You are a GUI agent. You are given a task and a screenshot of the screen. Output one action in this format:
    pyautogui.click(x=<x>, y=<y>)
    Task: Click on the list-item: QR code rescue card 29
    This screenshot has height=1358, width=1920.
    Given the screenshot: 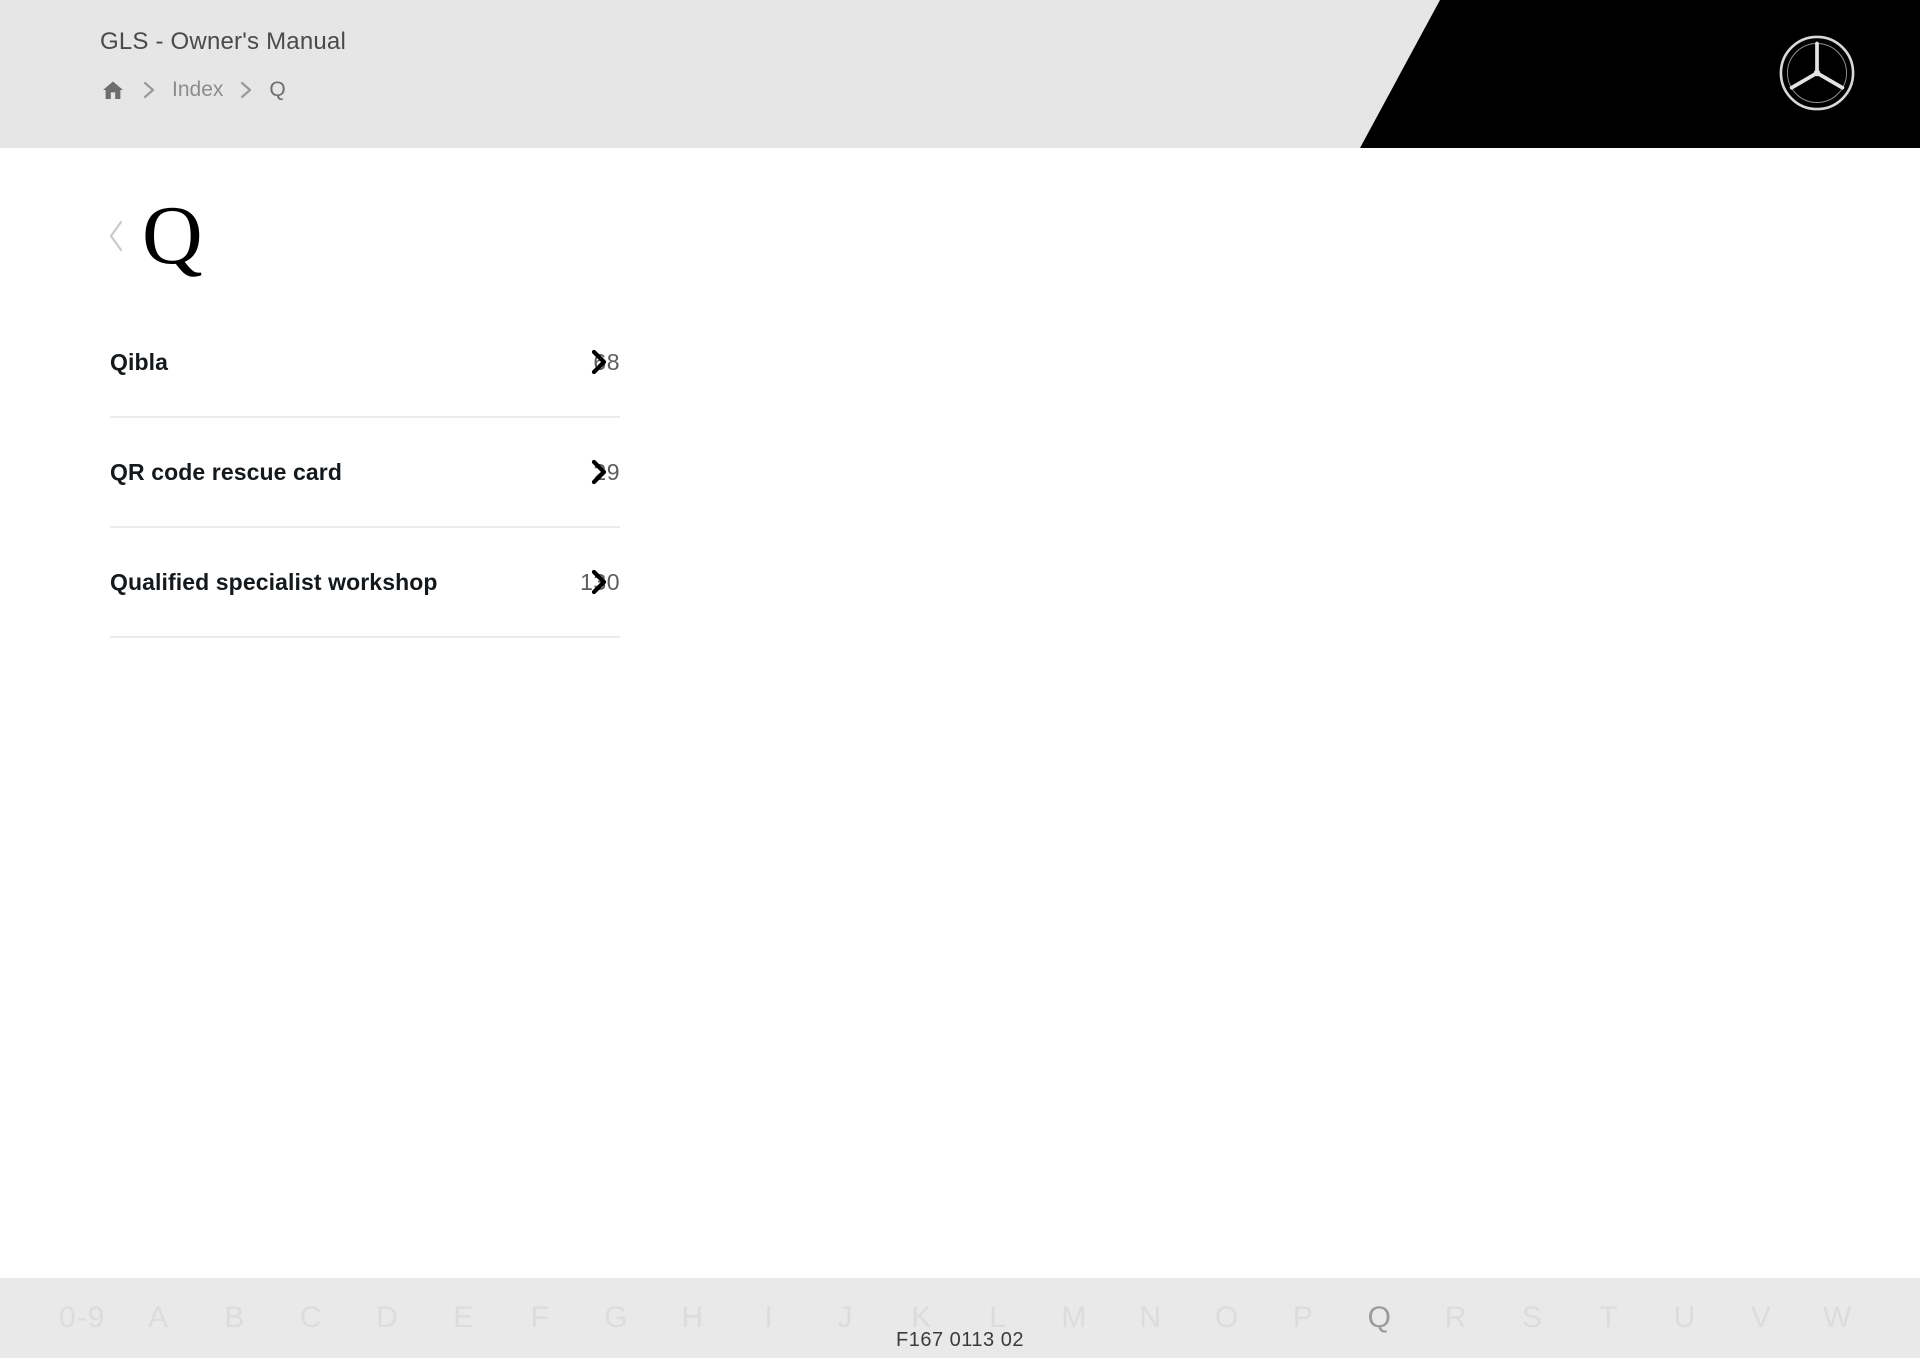 What is the action you would take?
    pyautogui.click(x=365, y=473)
    